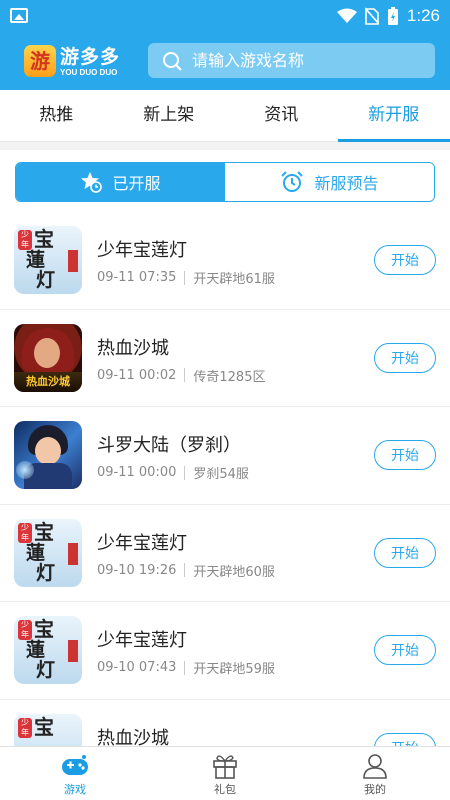  Describe the element at coordinates (75, 789) in the screenshot. I see `nav-games-label: 游戏` at that location.